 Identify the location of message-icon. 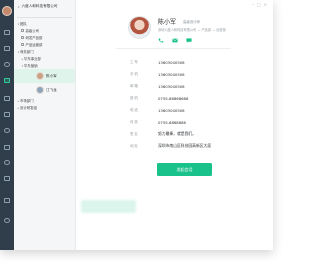
(189, 40).